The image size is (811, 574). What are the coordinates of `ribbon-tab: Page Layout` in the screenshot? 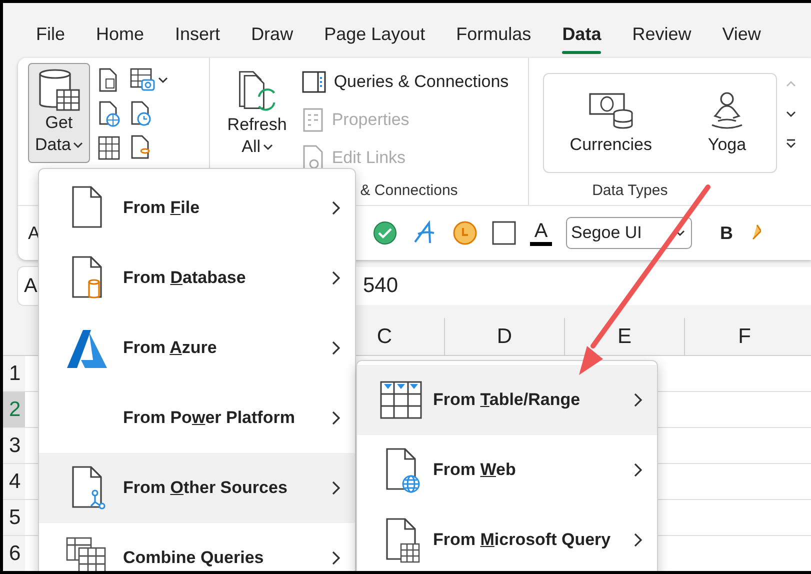 It's located at (375, 35).